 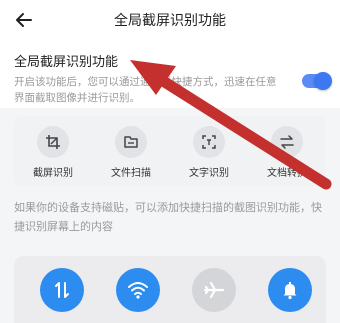 I want to click on feature-document-conversion: 文档转换, so click(x=287, y=151).